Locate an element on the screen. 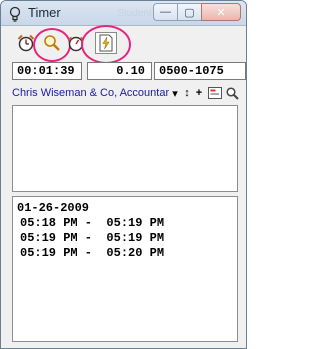  log-entry: 05:19 PM - 05:20 PM is located at coordinates (92, 253).